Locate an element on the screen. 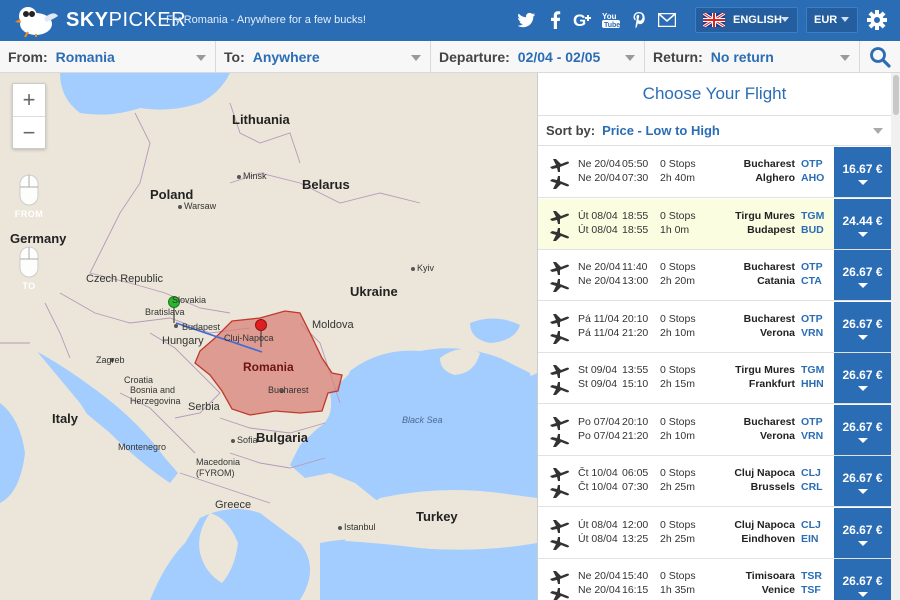  origin-city: Tirgu Mures is located at coordinates (765, 215).